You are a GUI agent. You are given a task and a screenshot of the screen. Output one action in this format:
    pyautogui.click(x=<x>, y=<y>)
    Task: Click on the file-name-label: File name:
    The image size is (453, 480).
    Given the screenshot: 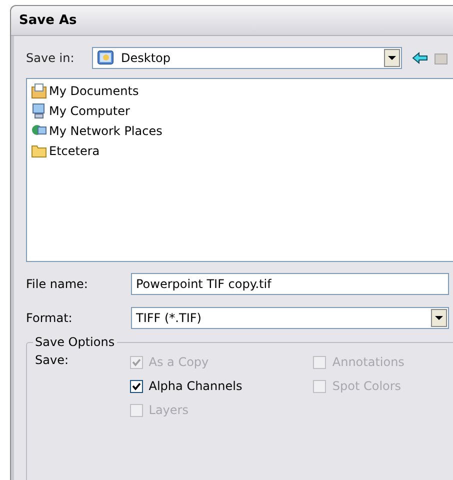 What is the action you would take?
    pyautogui.click(x=57, y=284)
    